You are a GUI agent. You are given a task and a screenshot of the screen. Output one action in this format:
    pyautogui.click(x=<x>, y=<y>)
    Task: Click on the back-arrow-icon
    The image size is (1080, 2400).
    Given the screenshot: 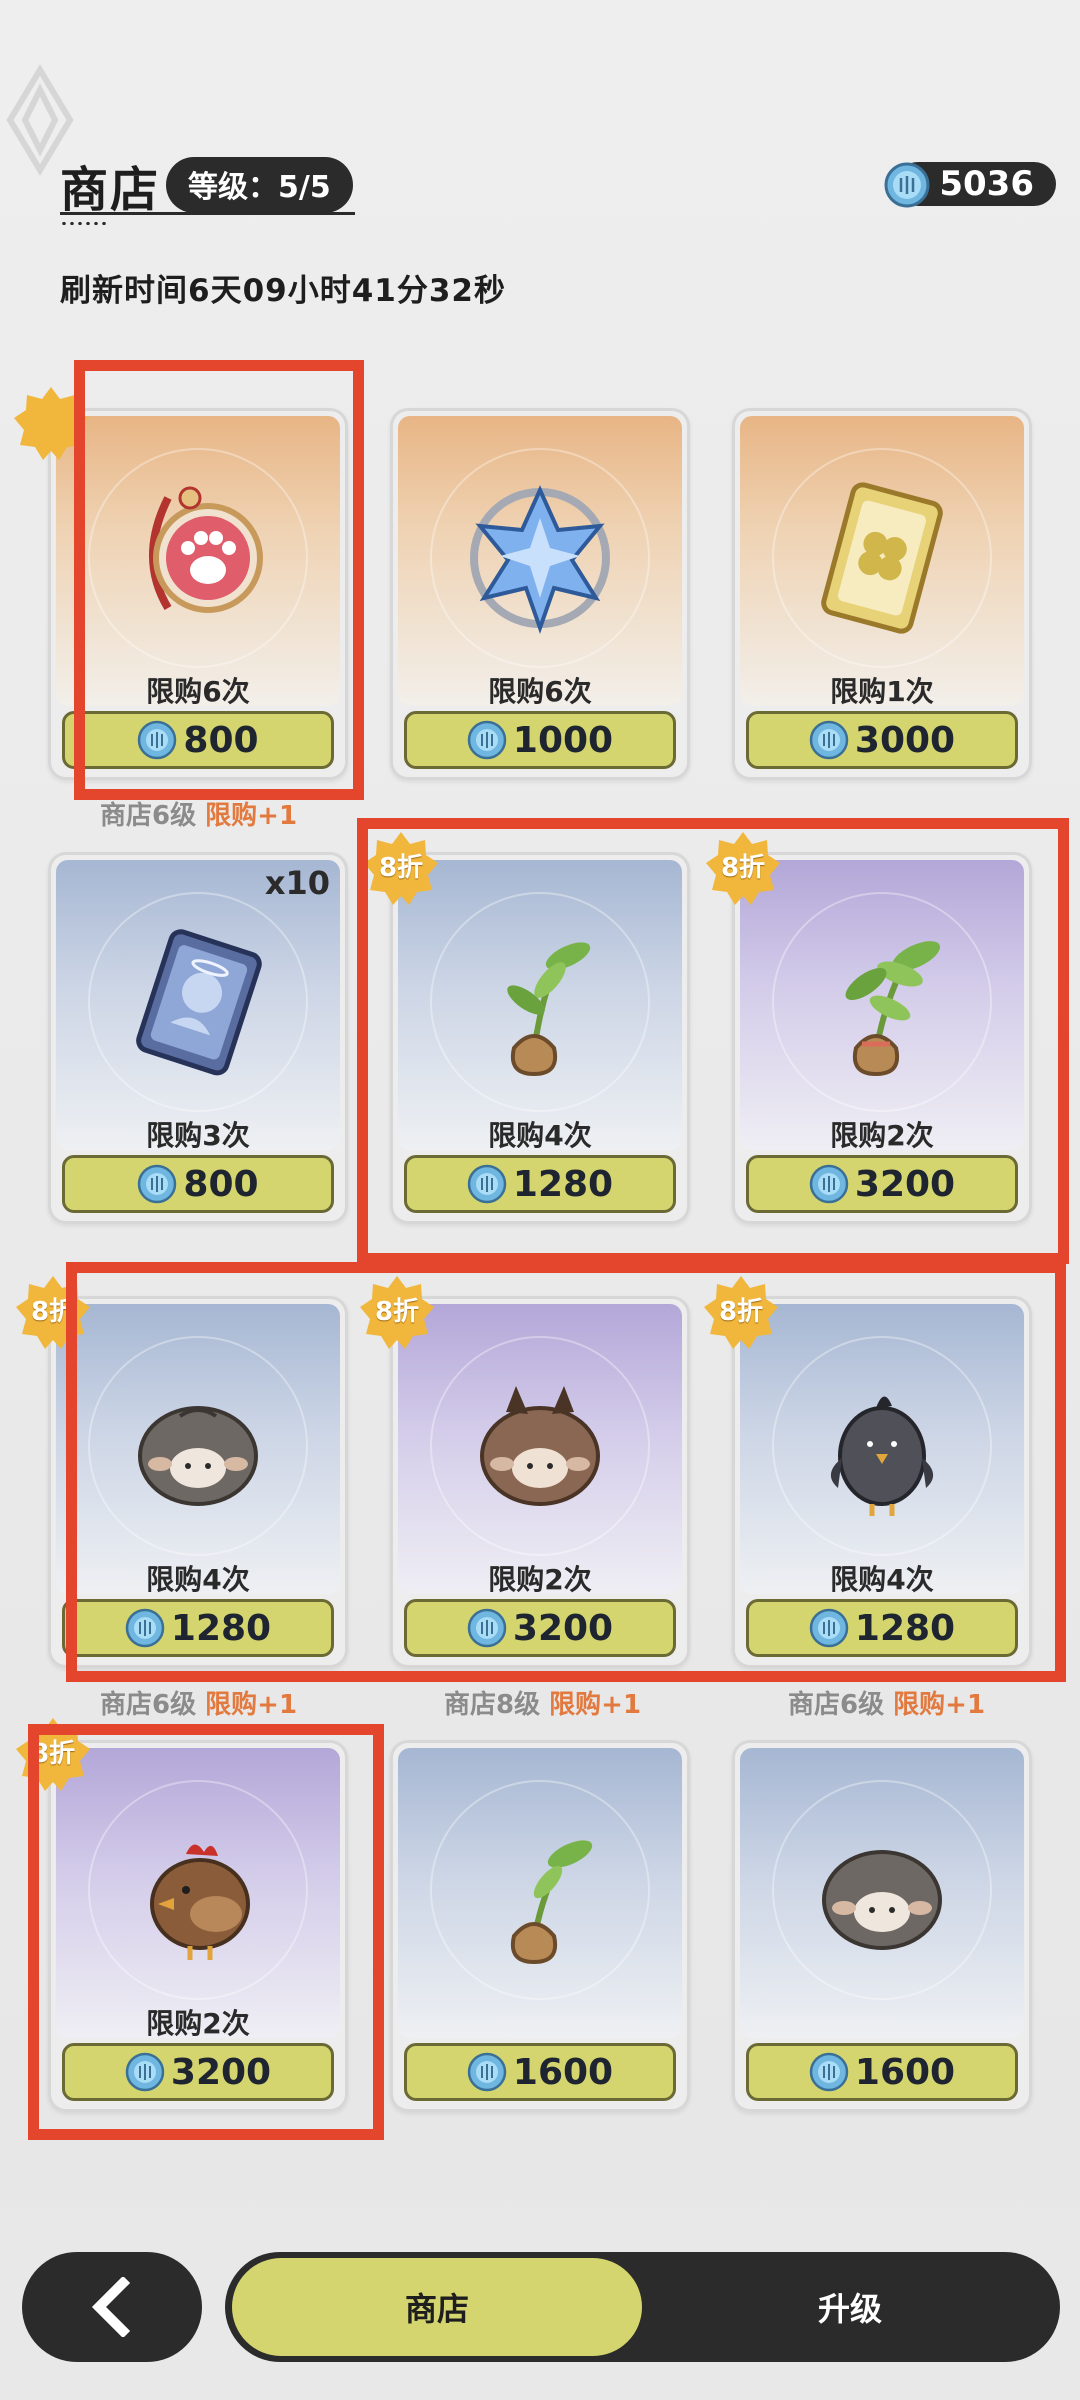 What is the action you would take?
    pyautogui.click(x=111, y=2307)
    